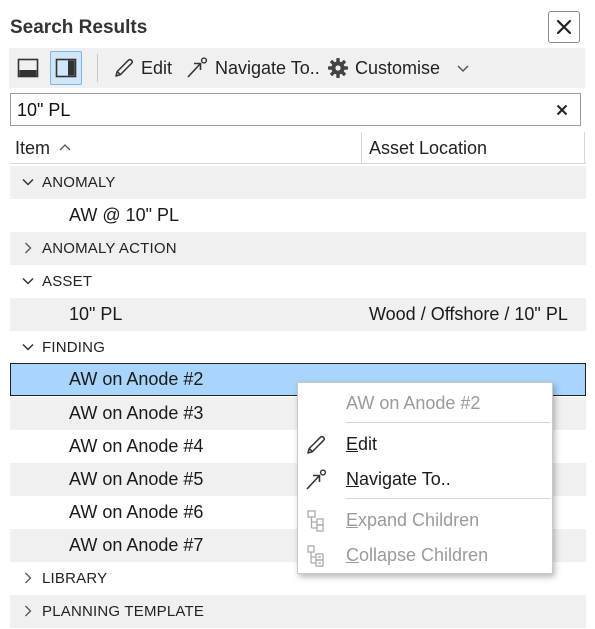 This screenshot has height=629, width=595. I want to click on context-menu-header: AW on Anode #2, so click(425, 403).